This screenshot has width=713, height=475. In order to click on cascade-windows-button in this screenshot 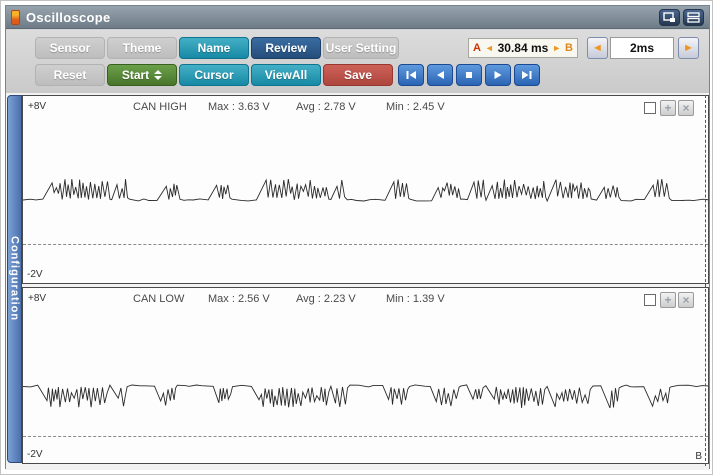, I will do `click(669, 17)`.